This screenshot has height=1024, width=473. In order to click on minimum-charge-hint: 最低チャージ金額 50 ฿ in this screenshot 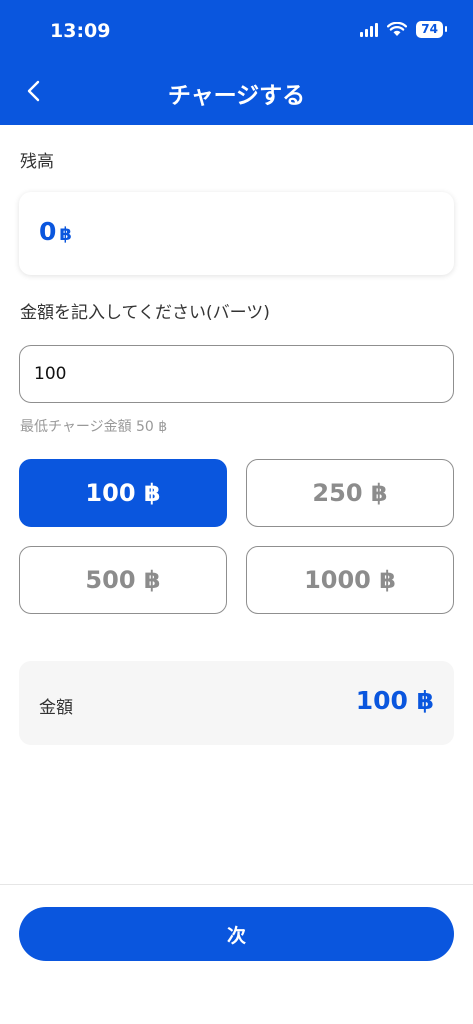, I will do `click(94, 427)`.